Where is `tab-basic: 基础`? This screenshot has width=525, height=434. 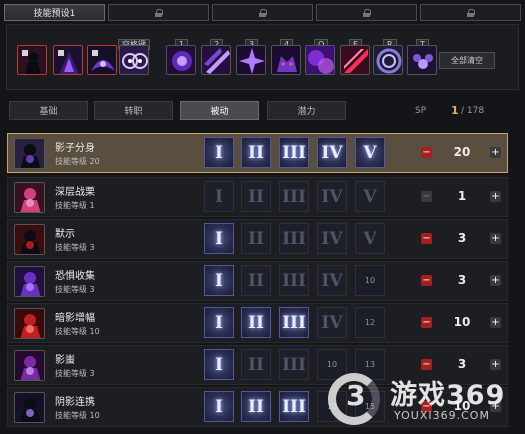 tab-basic: 基础 is located at coordinates (48, 110).